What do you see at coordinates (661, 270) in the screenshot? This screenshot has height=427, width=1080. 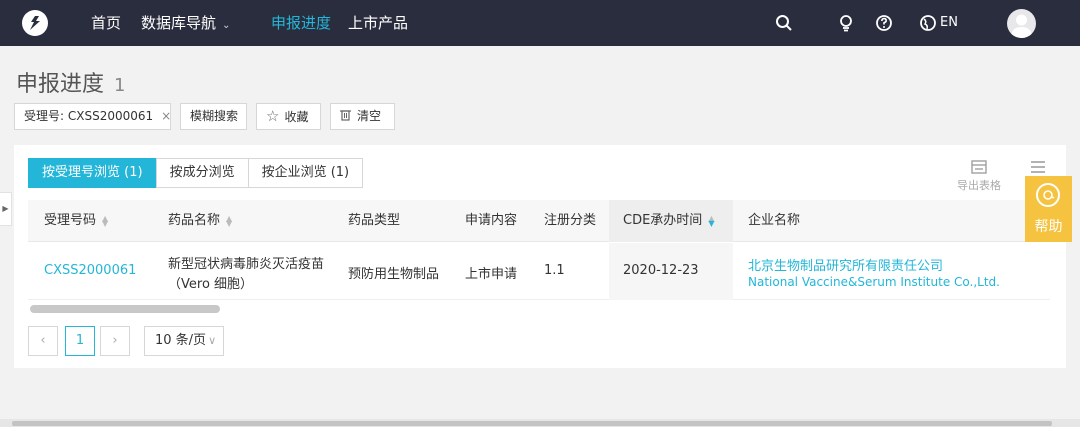 I see `cde-date: 2020-12-23` at bounding box center [661, 270].